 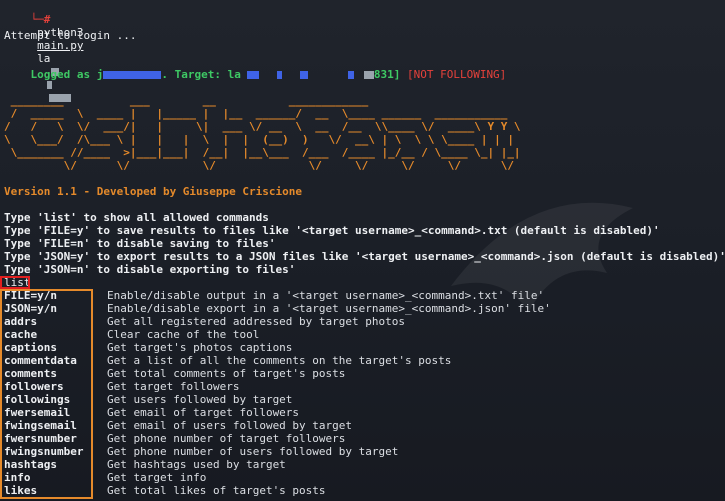 I want to click on logged-prefix: Logged as j, so click(x=67, y=74).